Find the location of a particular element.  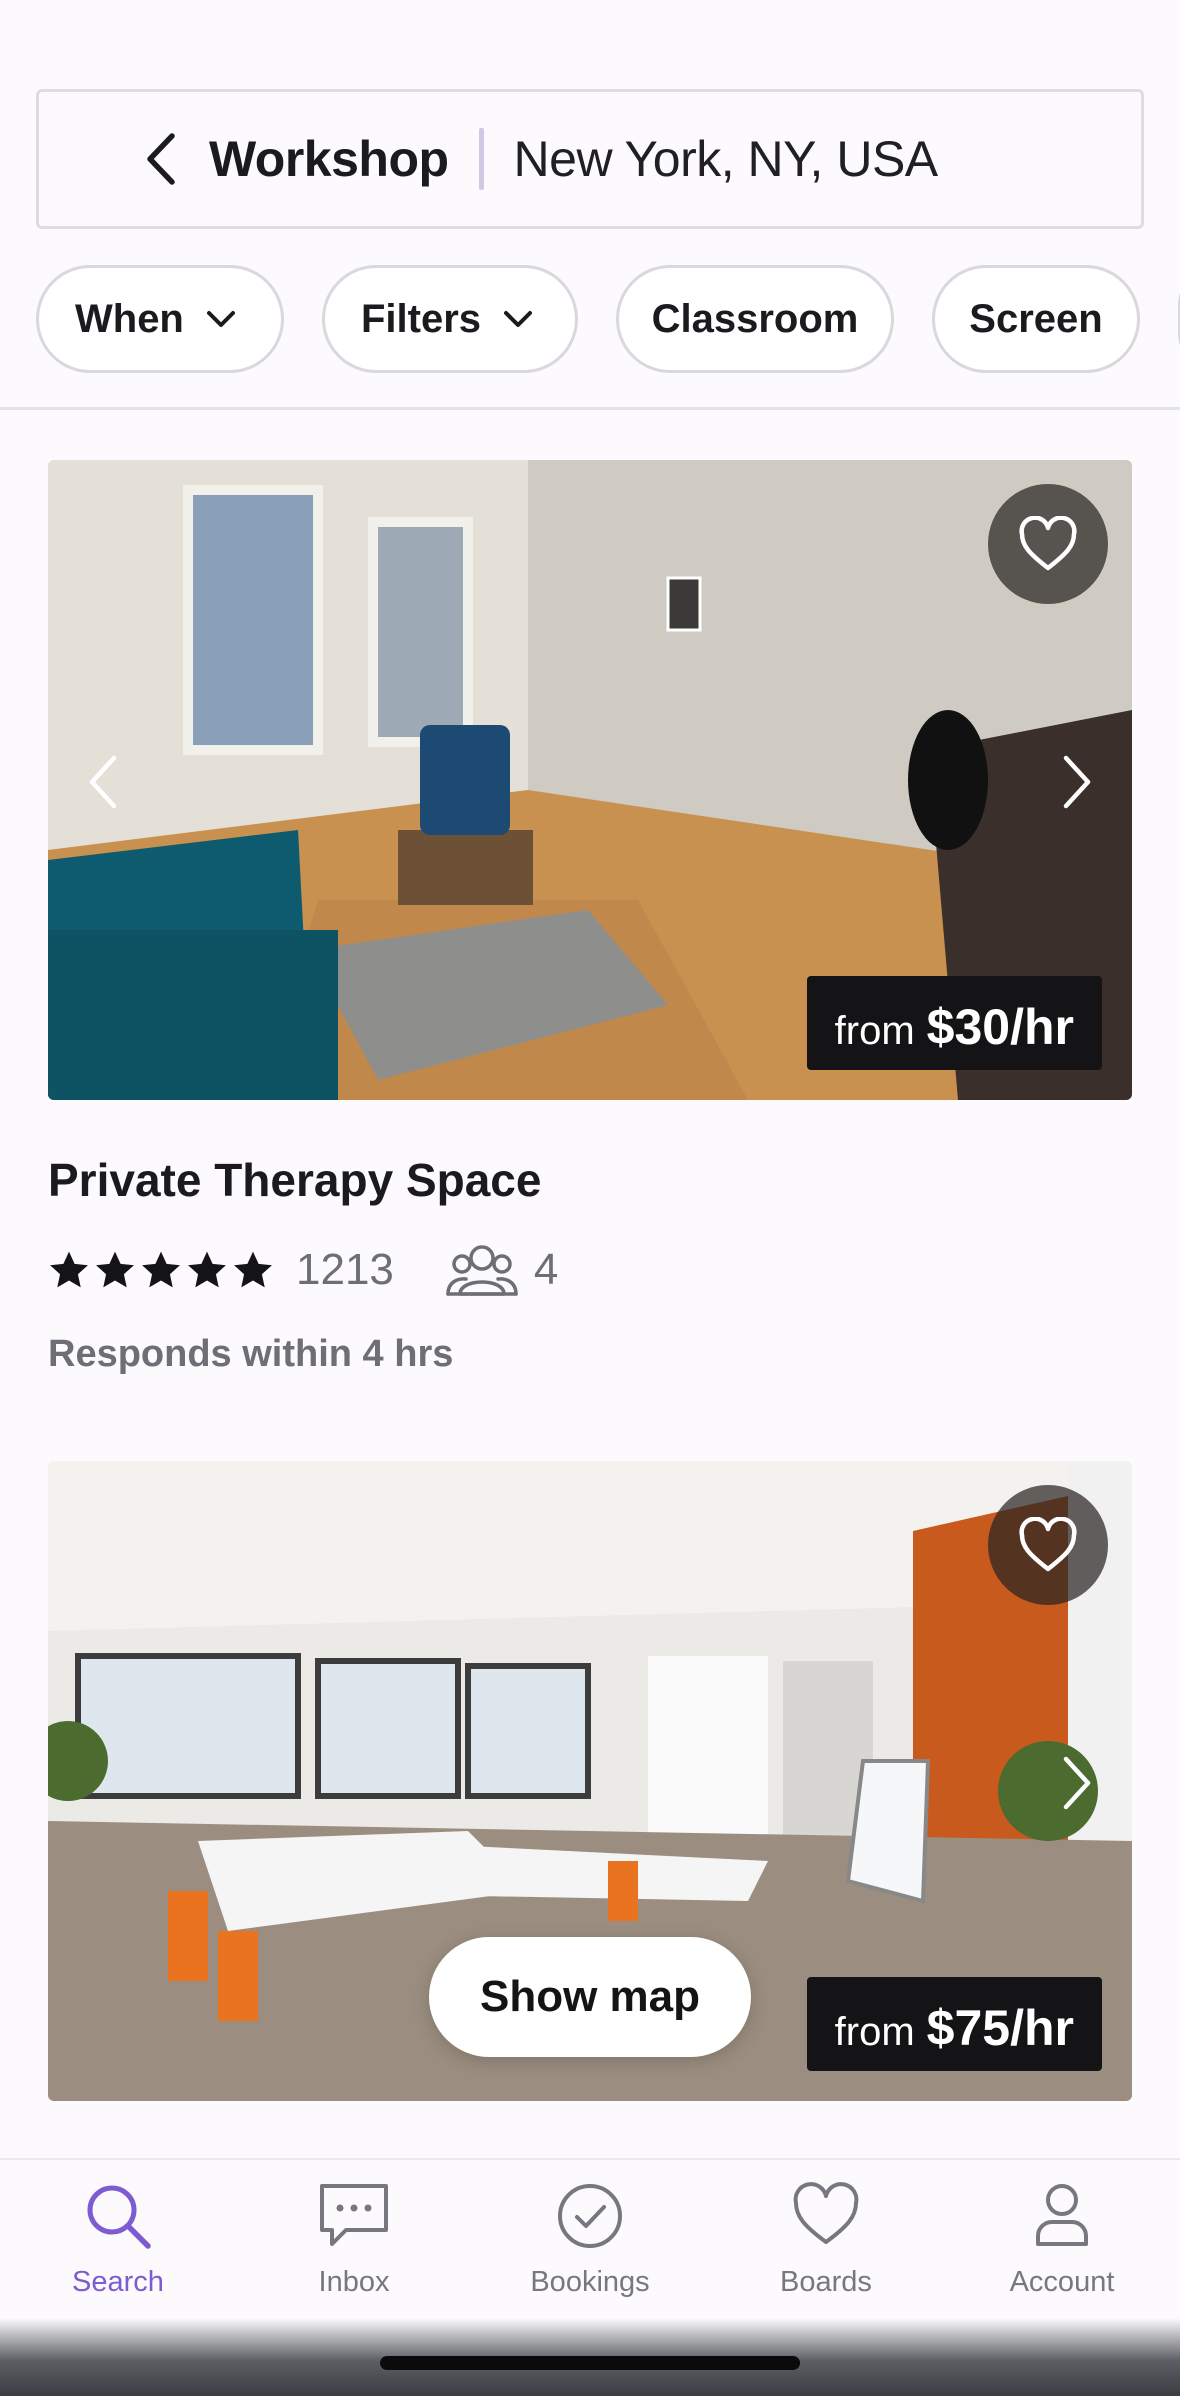

people-icon is located at coordinates (482, 1270).